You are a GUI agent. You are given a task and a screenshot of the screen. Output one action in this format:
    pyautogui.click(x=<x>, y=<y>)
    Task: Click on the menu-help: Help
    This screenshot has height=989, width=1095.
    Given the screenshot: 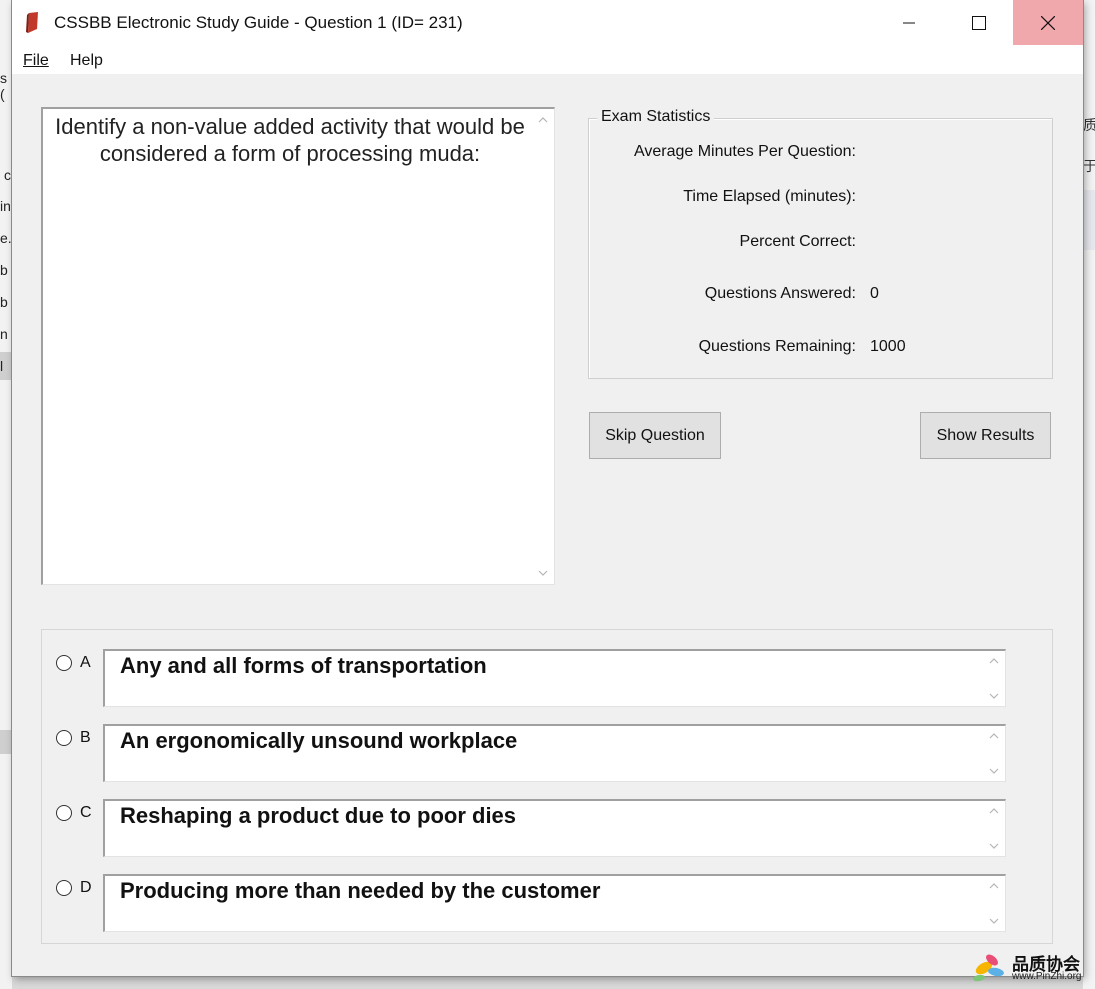 What is the action you would take?
    pyautogui.click(x=86, y=61)
    